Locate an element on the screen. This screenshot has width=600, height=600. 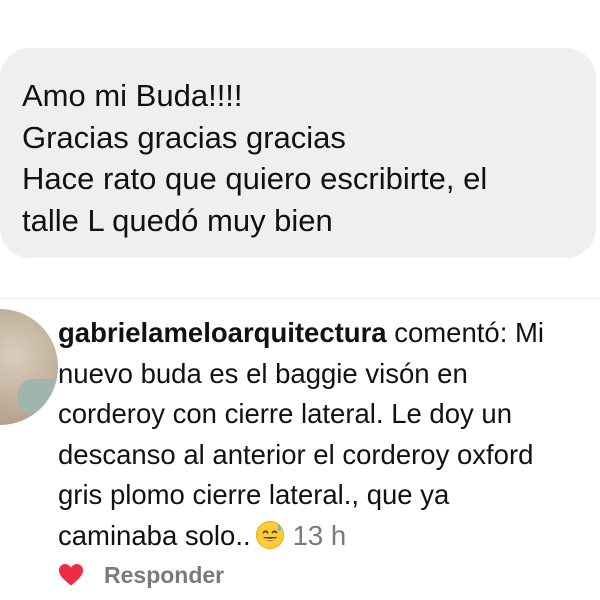
comment-line: nuevo buda es el baggie visón en is located at coordinates (263, 373).